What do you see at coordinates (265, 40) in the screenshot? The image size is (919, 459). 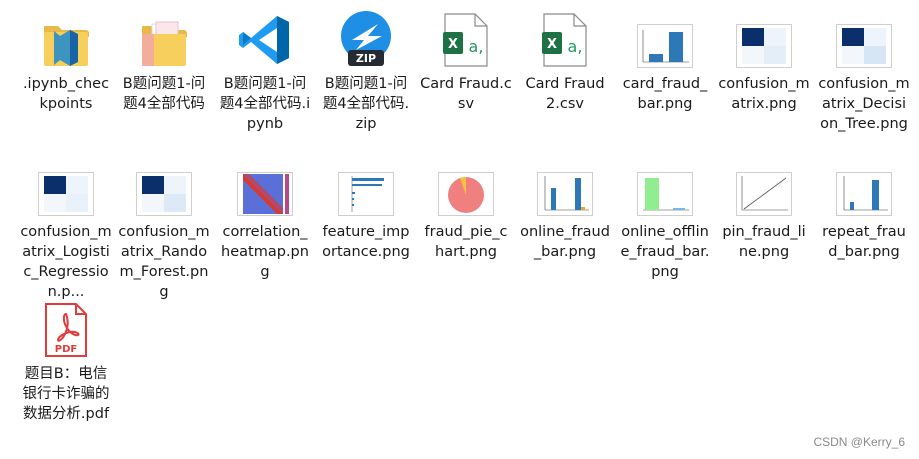 I see `vscode-icon` at bounding box center [265, 40].